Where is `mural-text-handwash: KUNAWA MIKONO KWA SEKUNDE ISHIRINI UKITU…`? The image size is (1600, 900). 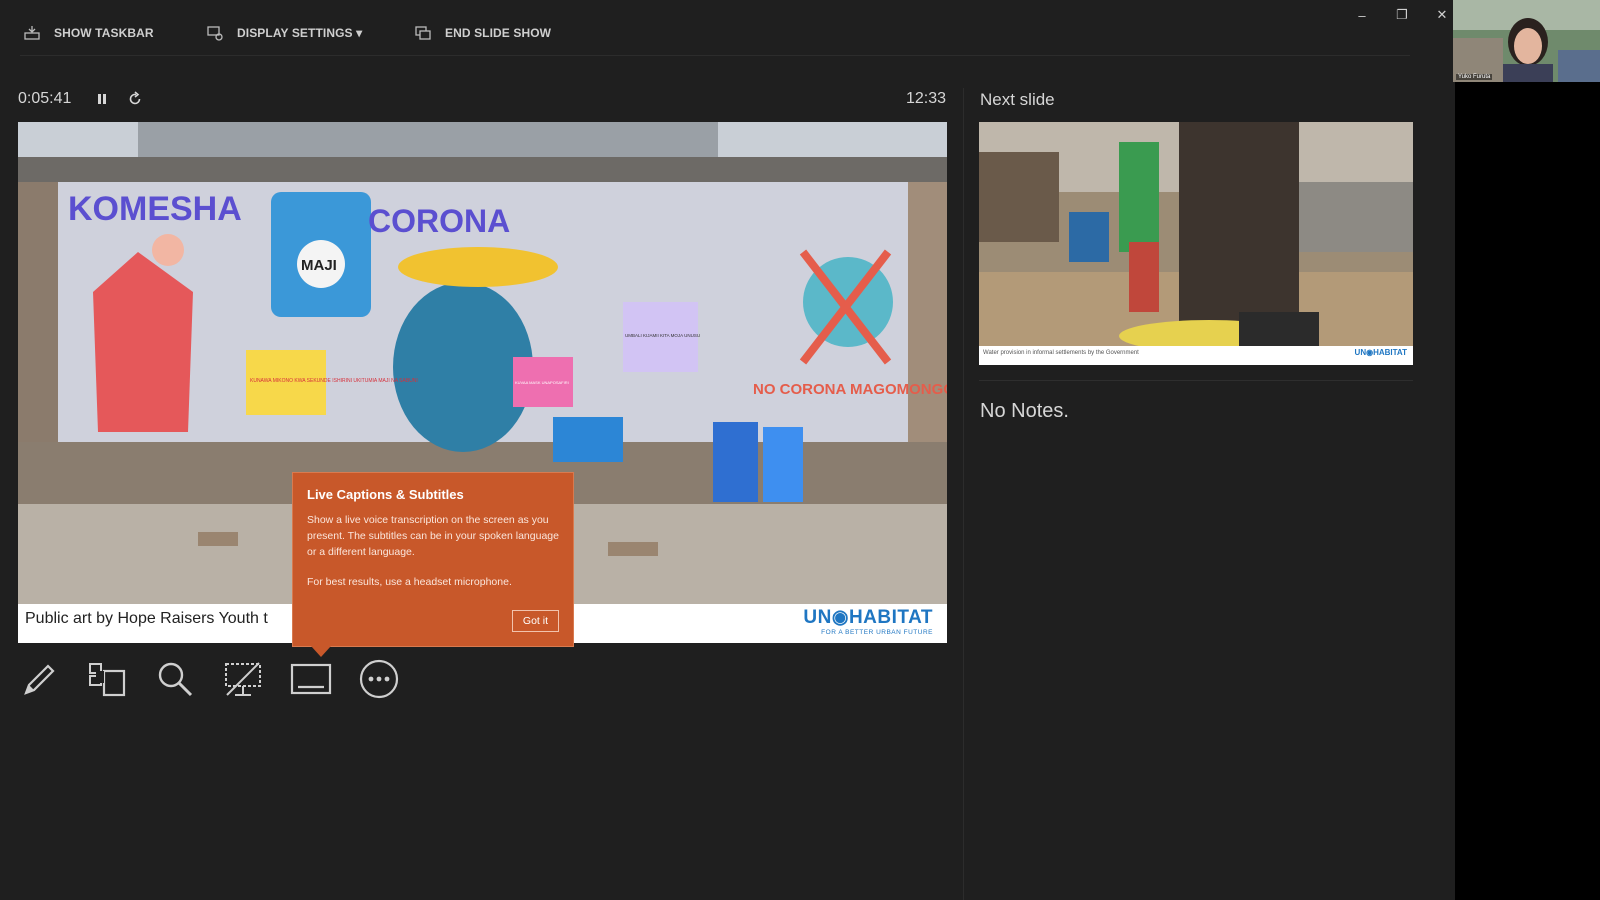
mural-text-handwash: KUNAWA MIKONO KWA SEKUNDE ISHIRINI UKITU… is located at coordinates (334, 381).